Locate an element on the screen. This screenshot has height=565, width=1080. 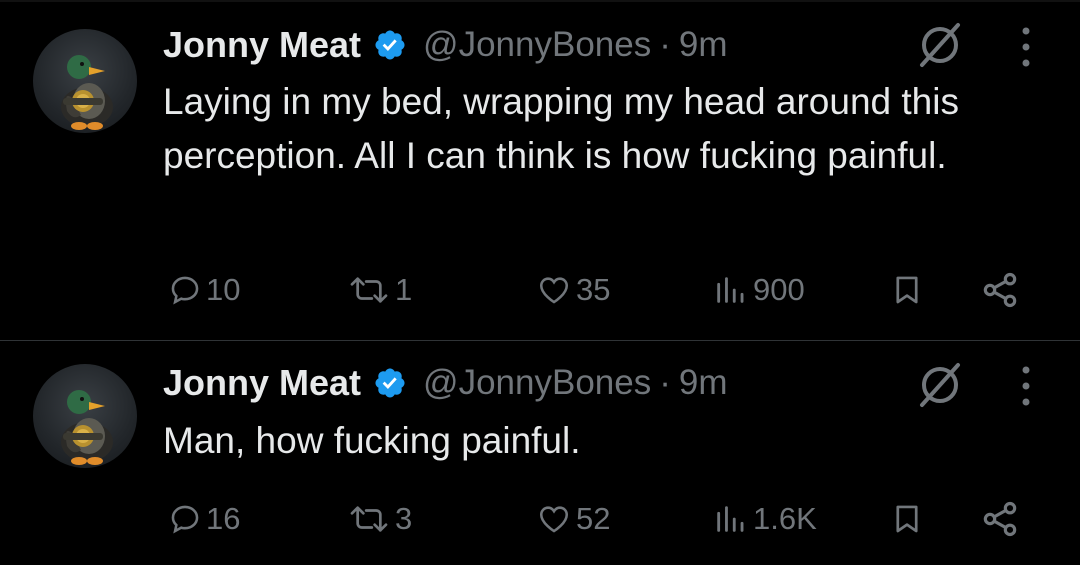
views-button: 1.6K is located at coordinates (764, 519).